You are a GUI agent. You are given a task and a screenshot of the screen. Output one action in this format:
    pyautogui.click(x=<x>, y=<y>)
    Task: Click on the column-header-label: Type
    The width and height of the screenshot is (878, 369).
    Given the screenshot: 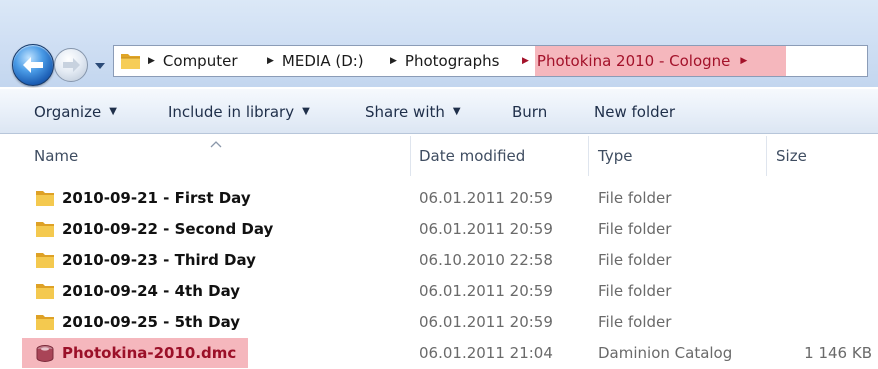 What is the action you would take?
    pyautogui.click(x=615, y=156)
    